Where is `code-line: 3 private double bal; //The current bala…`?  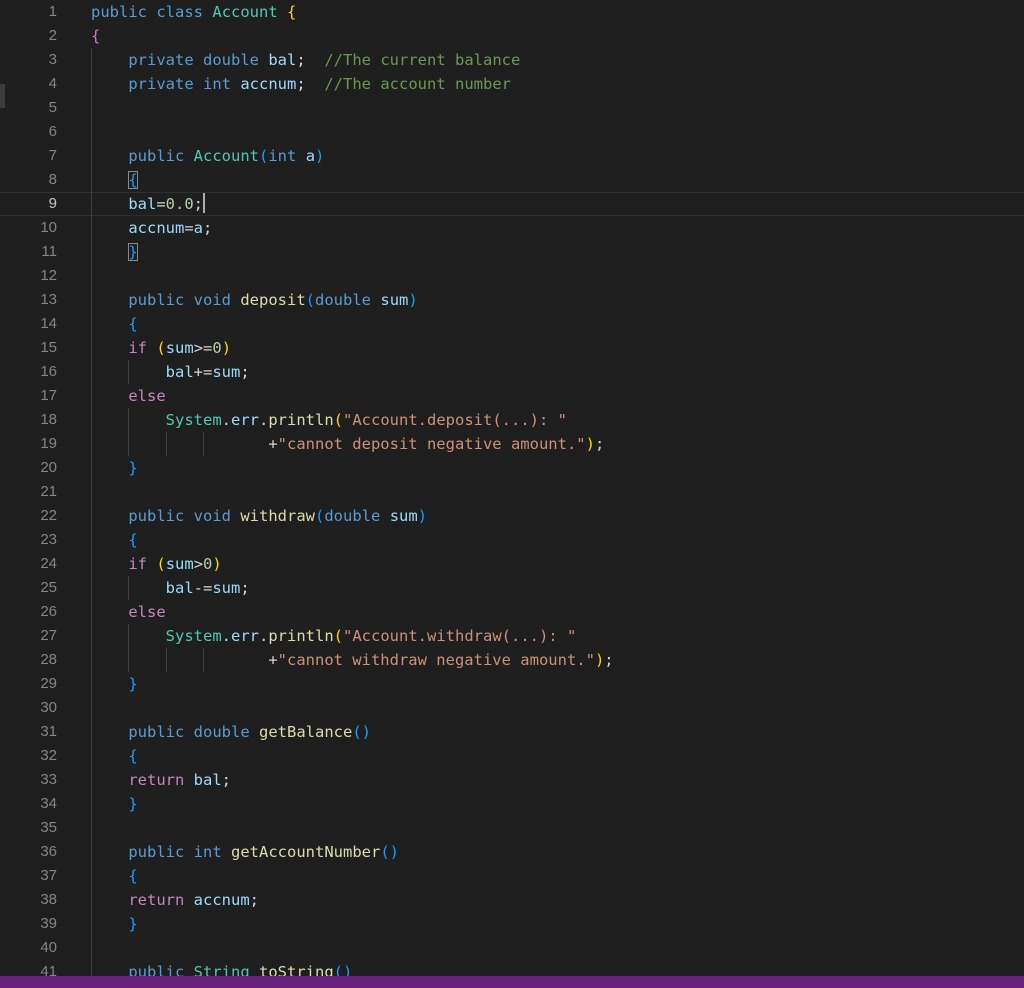
code-line: 3 private double bal; //The current bala… is located at coordinates (512, 60).